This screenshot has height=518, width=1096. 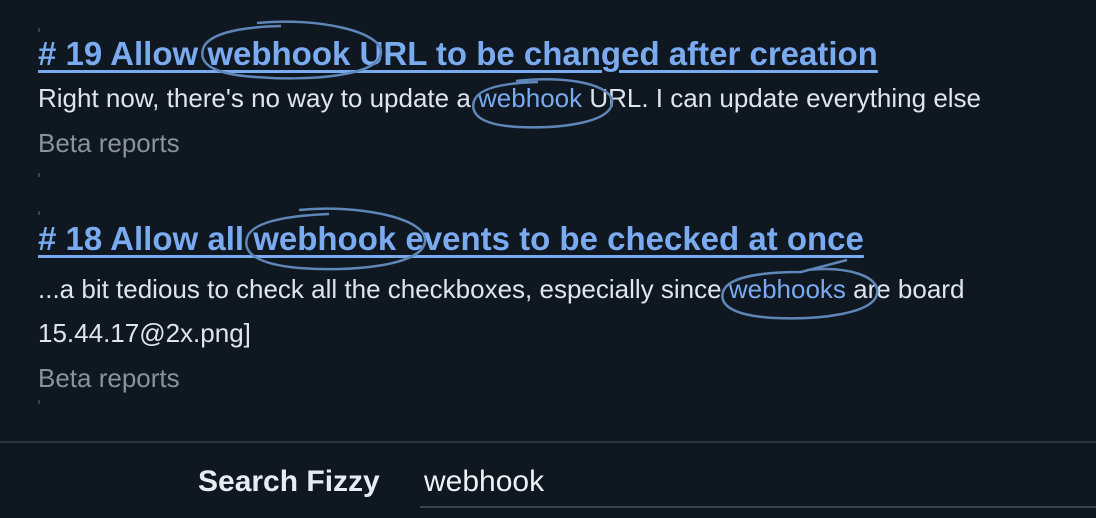 I want to click on search-input, so click(x=758, y=483).